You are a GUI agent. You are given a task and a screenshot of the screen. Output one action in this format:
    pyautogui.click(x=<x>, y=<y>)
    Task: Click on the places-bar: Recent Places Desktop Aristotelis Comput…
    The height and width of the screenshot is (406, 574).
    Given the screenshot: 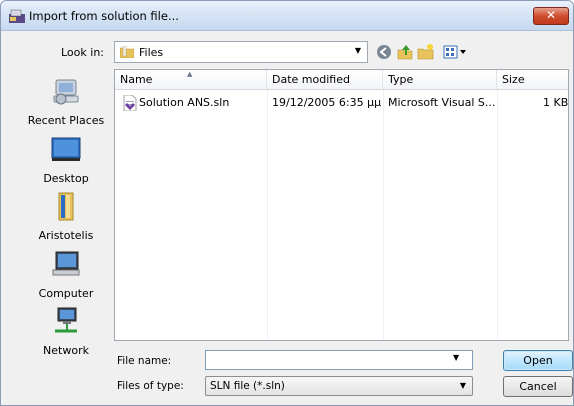 What is the action you would take?
    pyautogui.click(x=65, y=217)
    